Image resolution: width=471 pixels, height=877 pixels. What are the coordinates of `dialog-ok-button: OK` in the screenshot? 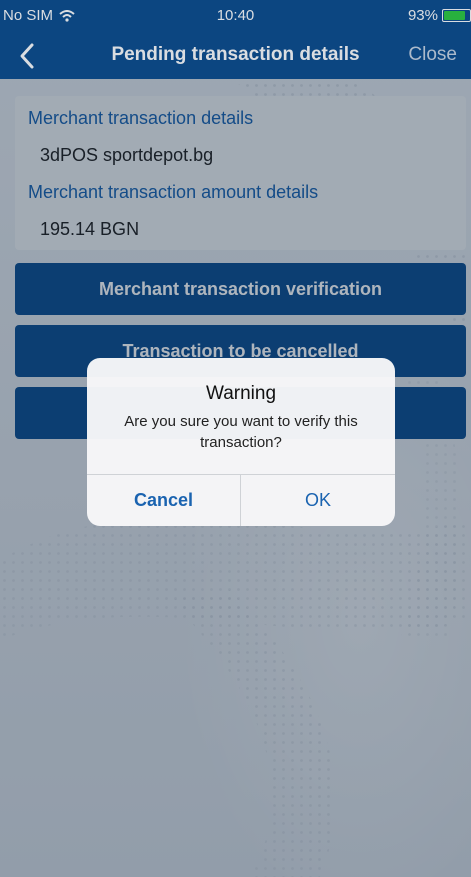 It's located at (318, 500).